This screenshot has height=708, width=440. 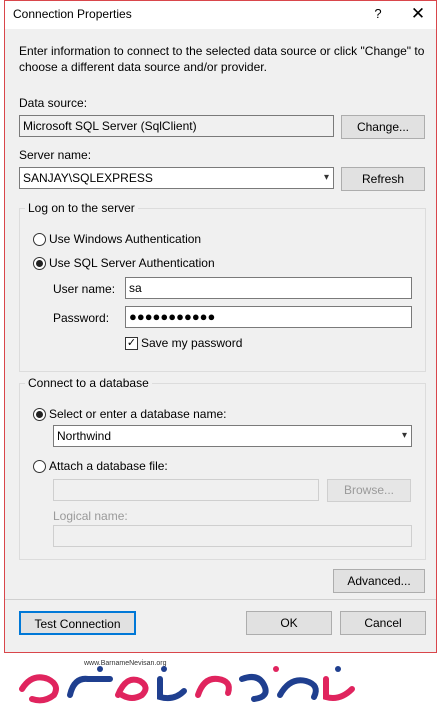 What do you see at coordinates (383, 179) in the screenshot?
I see `refresh-button: Refresh` at bounding box center [383, 179].